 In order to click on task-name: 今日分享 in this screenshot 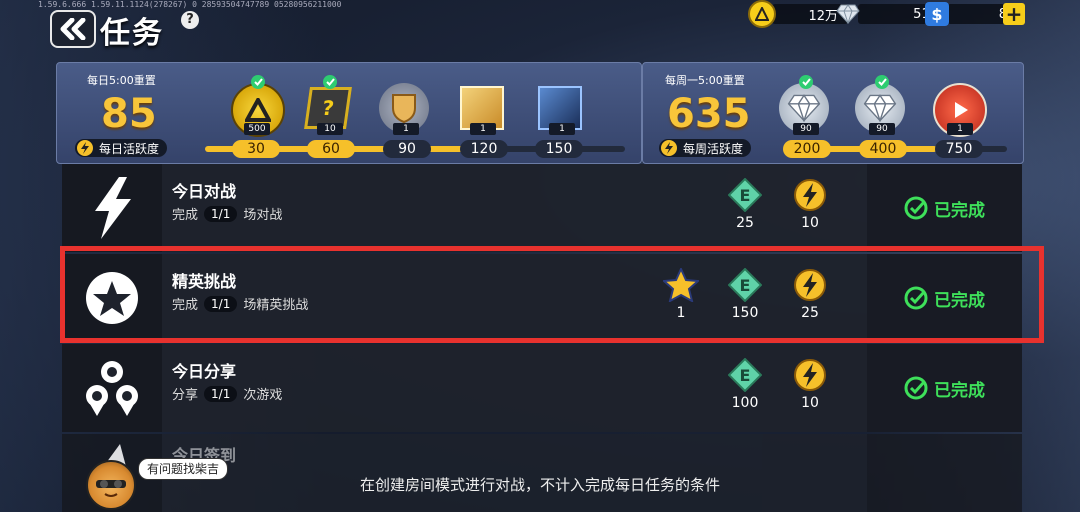, I will do `click(204, 371)`.